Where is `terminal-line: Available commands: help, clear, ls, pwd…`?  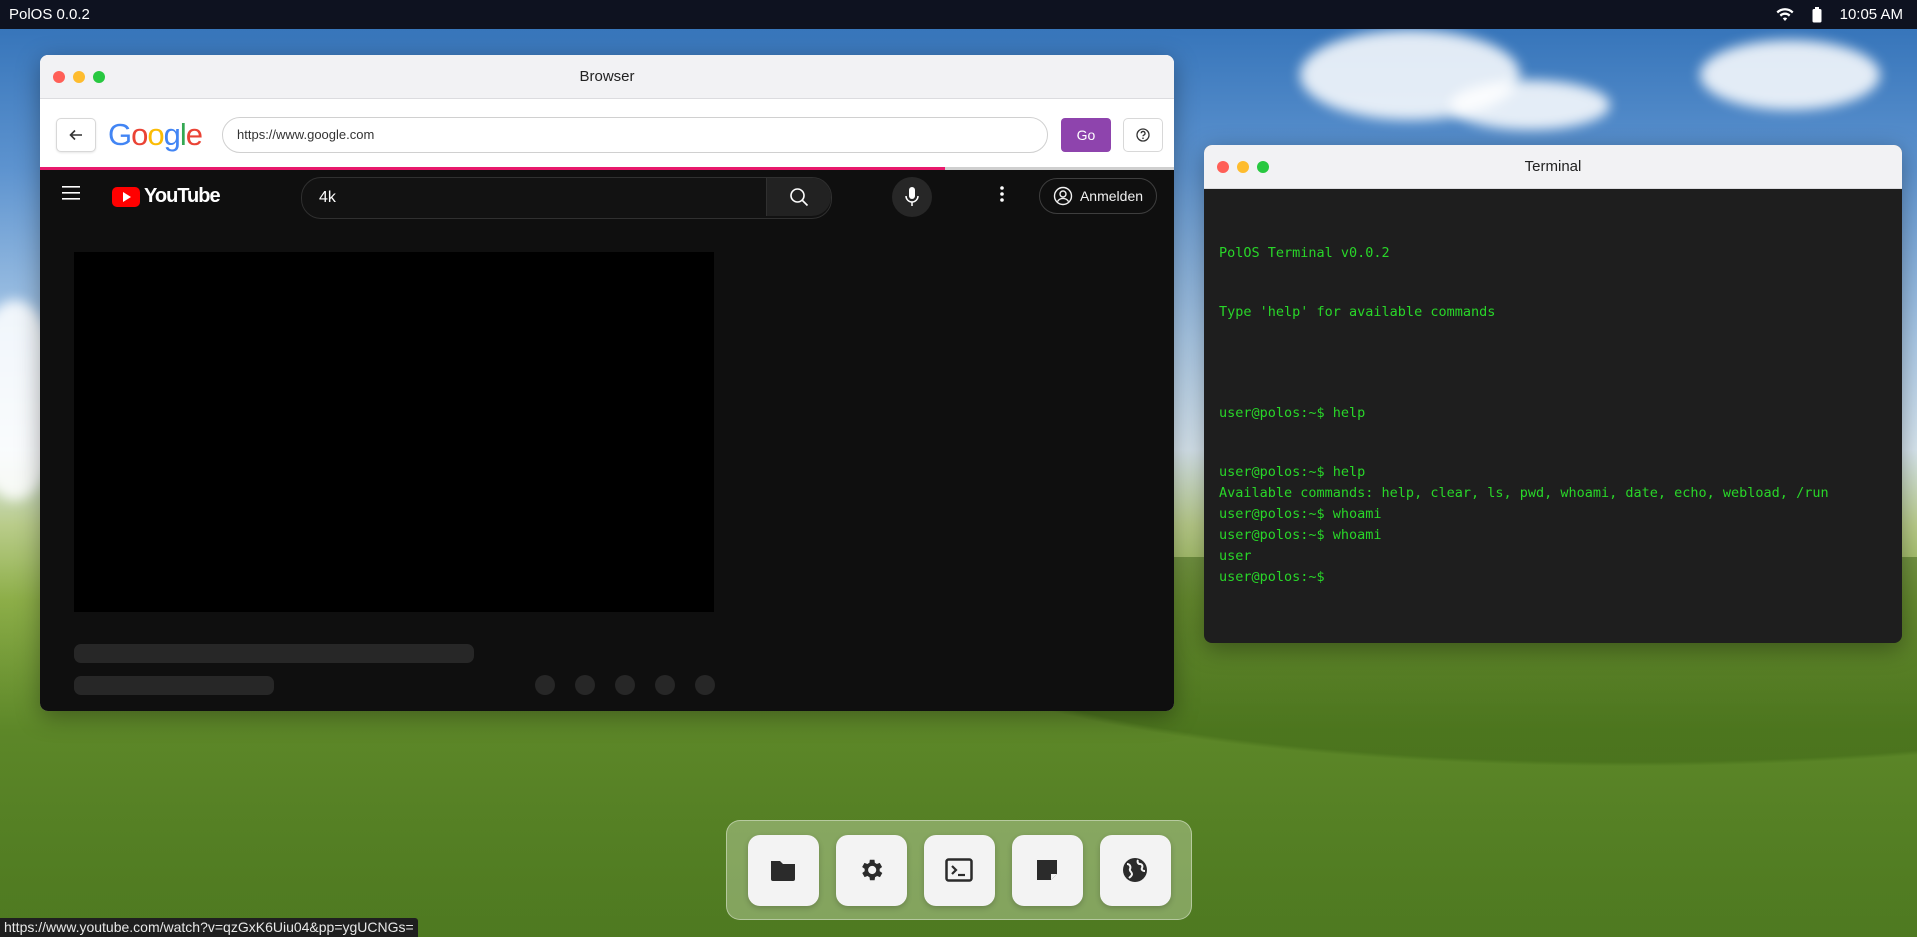
terminal-line: Available commands: help, clear, ls, pwd… is located at coordinates (1524, 493).